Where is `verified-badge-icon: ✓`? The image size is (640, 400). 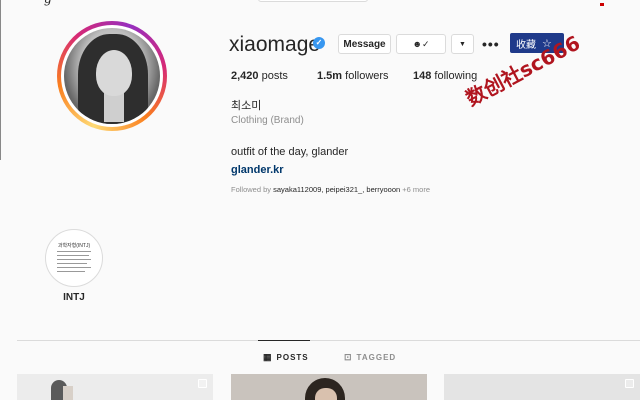
verified-badge-icon: ✓ is located at coordinates (319, 43).